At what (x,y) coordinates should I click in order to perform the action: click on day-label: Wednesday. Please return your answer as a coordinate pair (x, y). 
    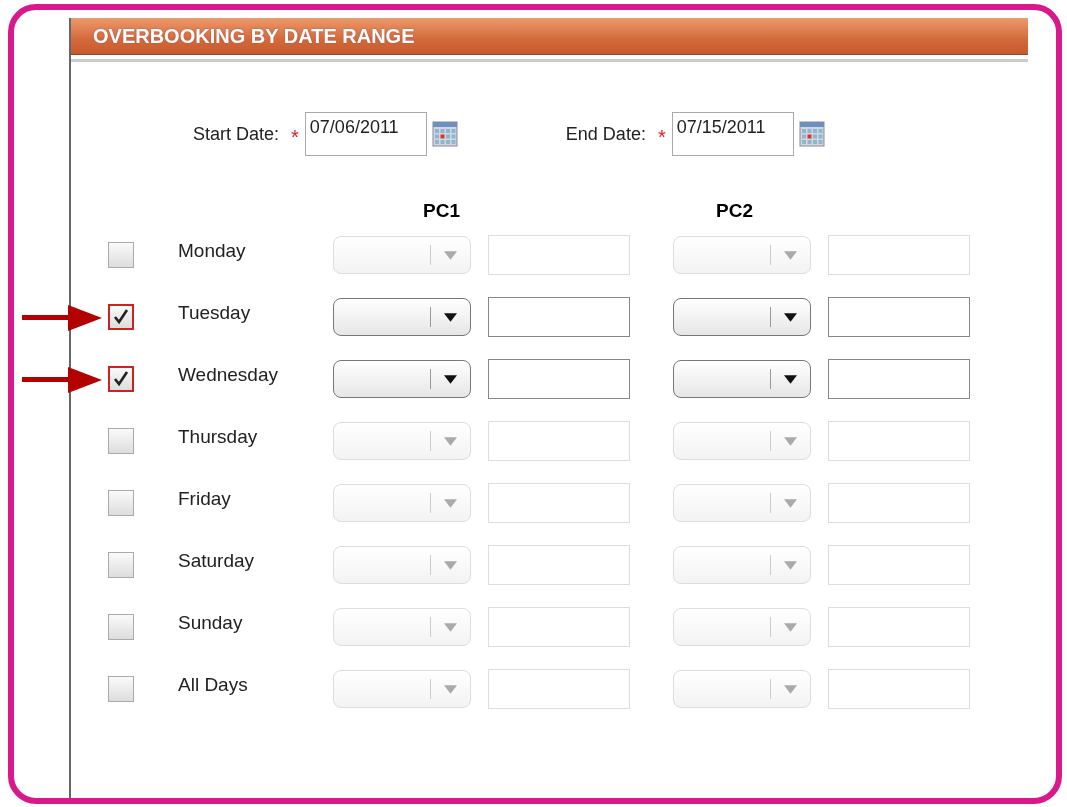
    Looking at the image, I should click on (228, 374).